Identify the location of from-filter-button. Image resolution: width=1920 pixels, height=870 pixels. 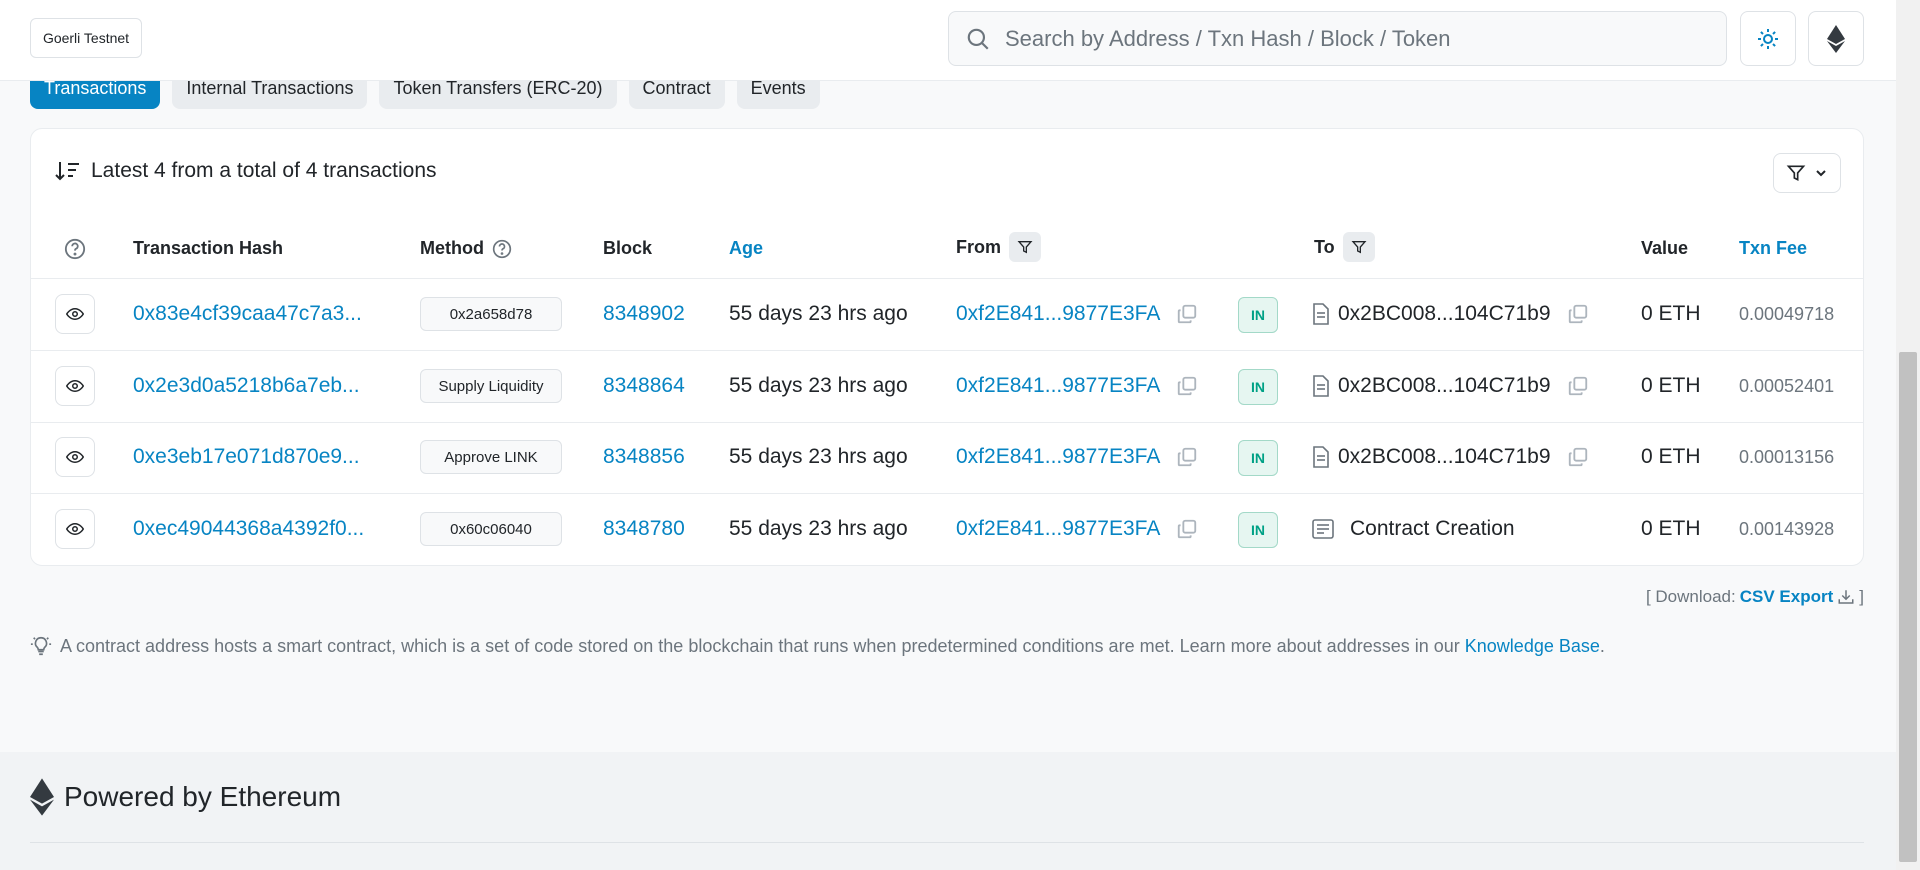
(1025, 247).